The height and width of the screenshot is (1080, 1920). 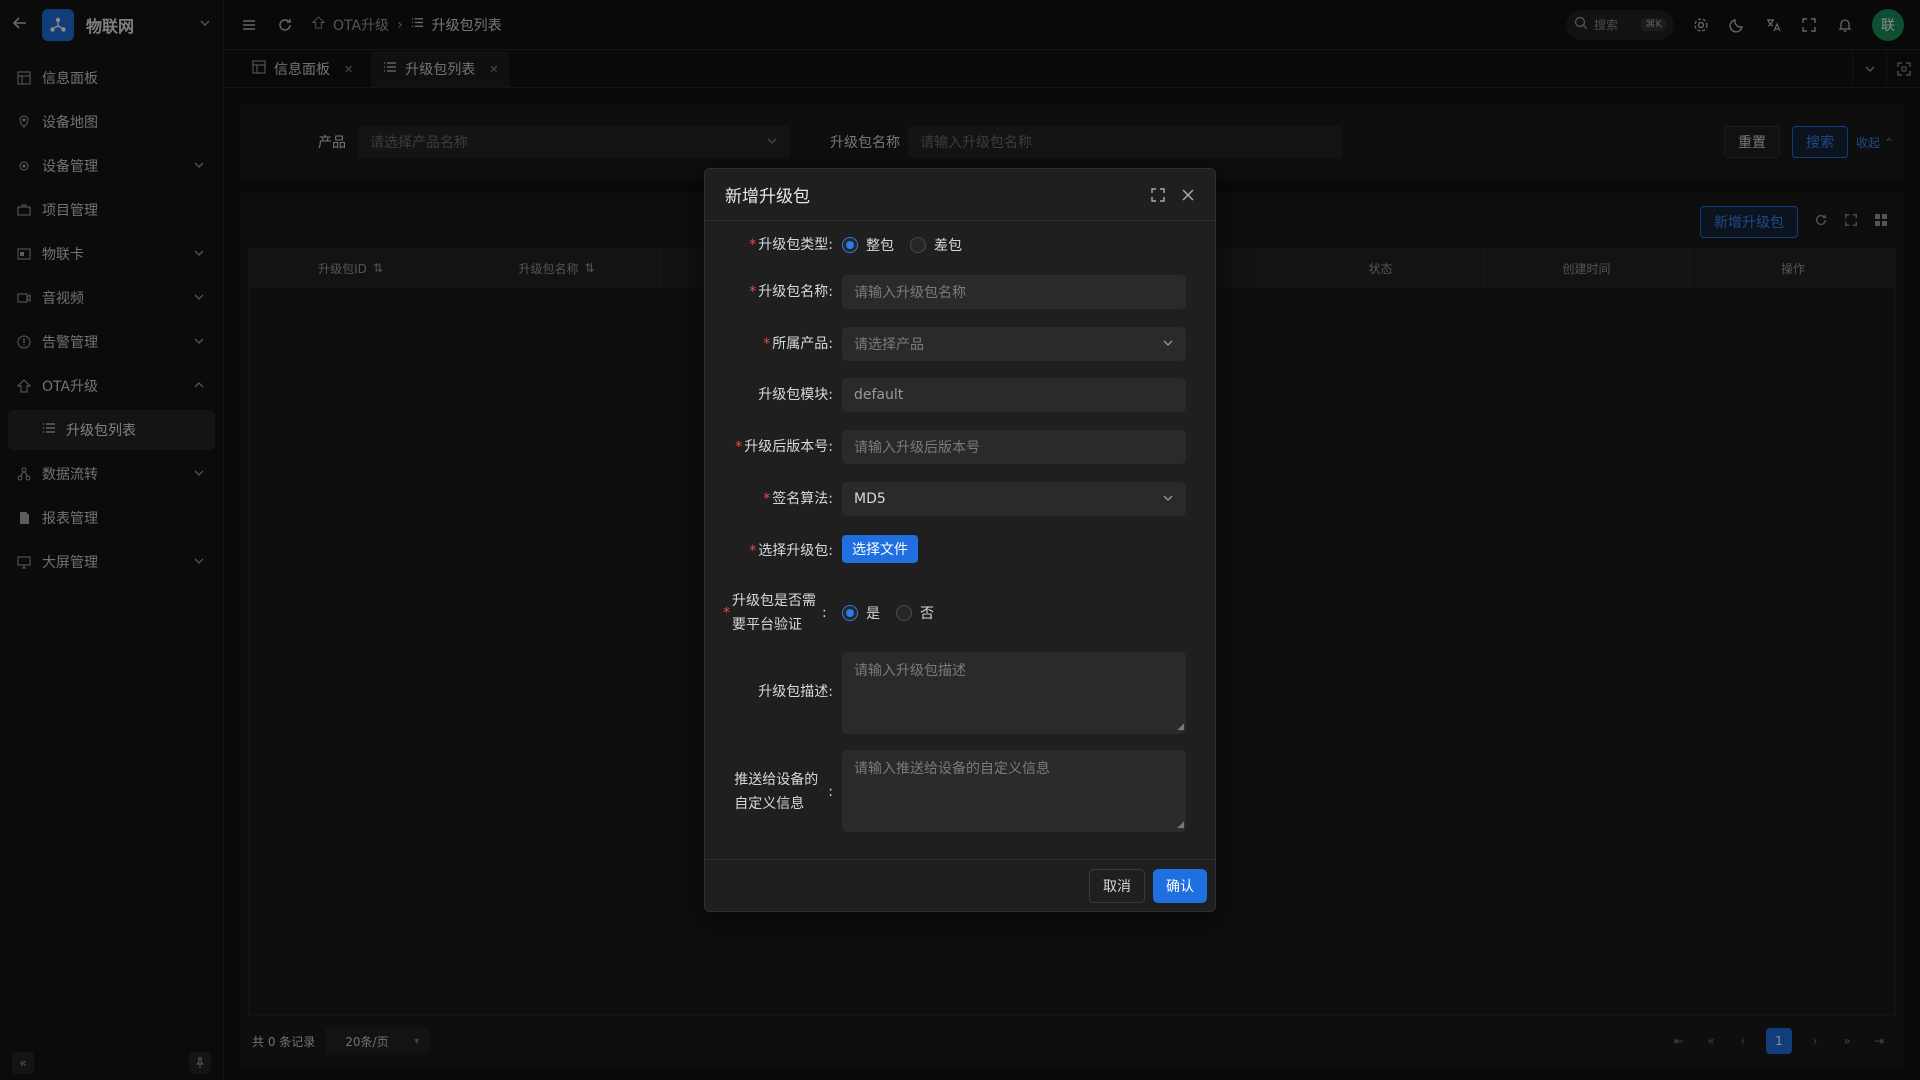 What do you see at coordinates (793, 551) in the screenshot?
I see `field-label-text: 选择升级包` at bounding box center [793, 551].